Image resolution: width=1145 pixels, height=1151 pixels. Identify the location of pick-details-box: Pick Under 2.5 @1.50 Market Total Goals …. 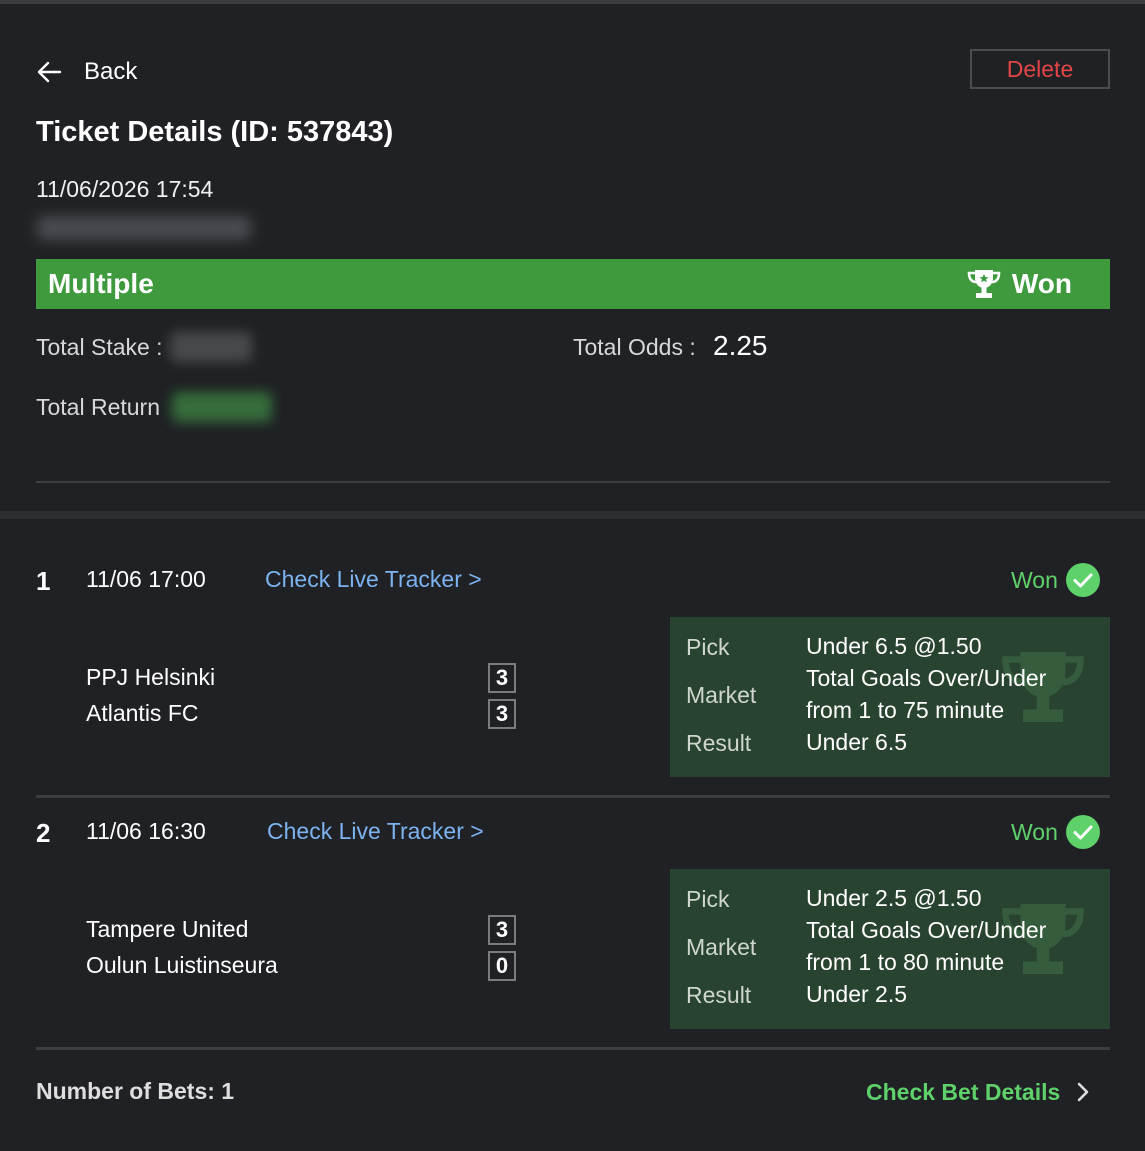
(890, 949).